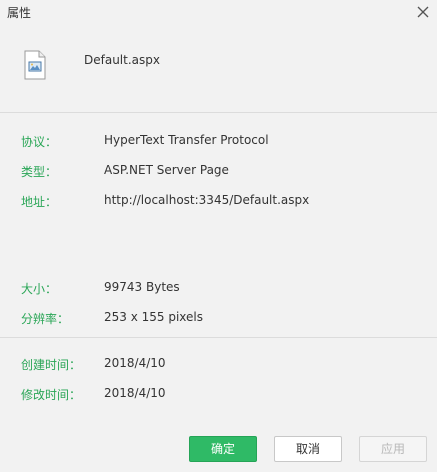 The image size is (437, 472). Describe the element at coordinates (39, 172) in the screenshot. I see `type-label: 类型：` at that location.